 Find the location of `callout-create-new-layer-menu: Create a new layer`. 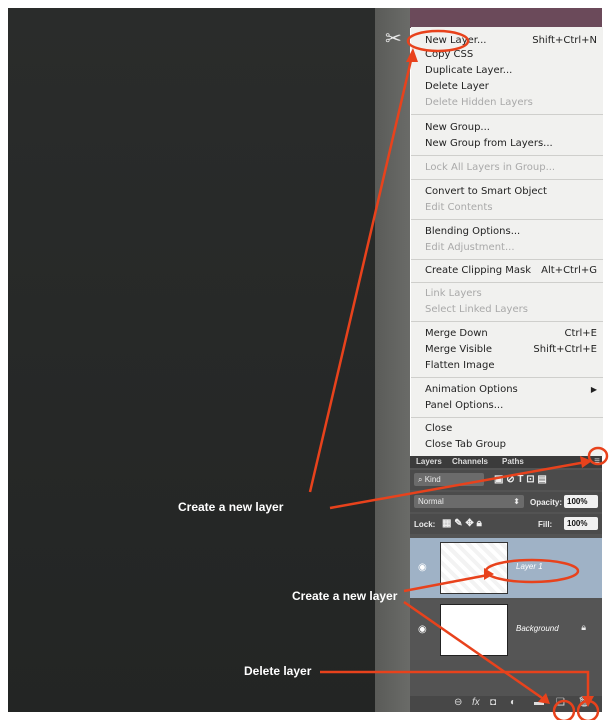

callout-create-new-layer-menu: Create a new layer is located at coordinates (231, 507).